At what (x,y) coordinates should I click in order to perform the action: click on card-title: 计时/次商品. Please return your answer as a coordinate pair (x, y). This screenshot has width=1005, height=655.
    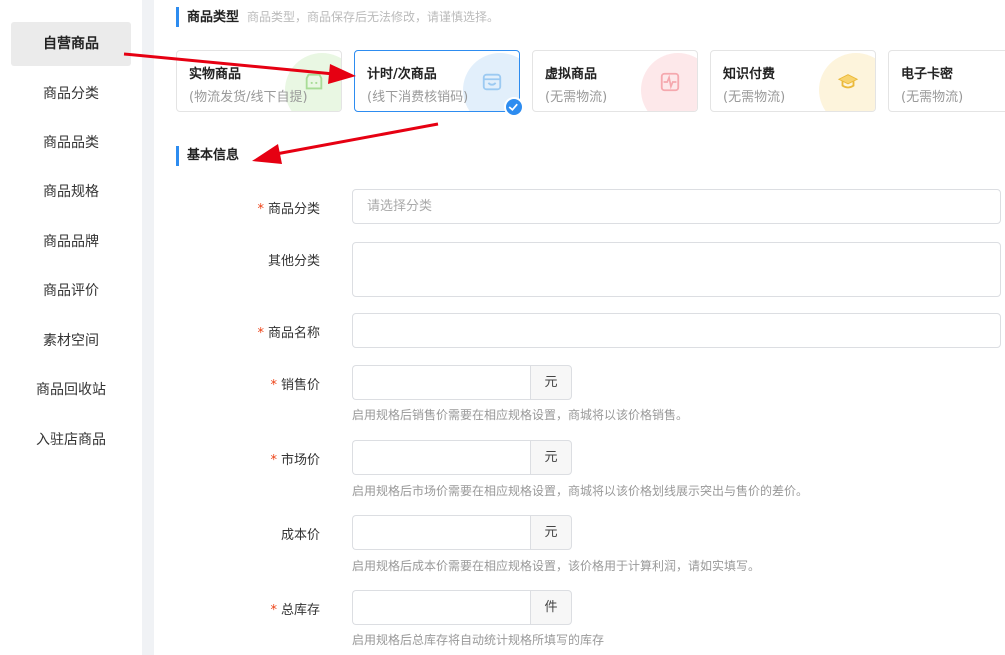
    Looking at the image, I should click on (402, 74).